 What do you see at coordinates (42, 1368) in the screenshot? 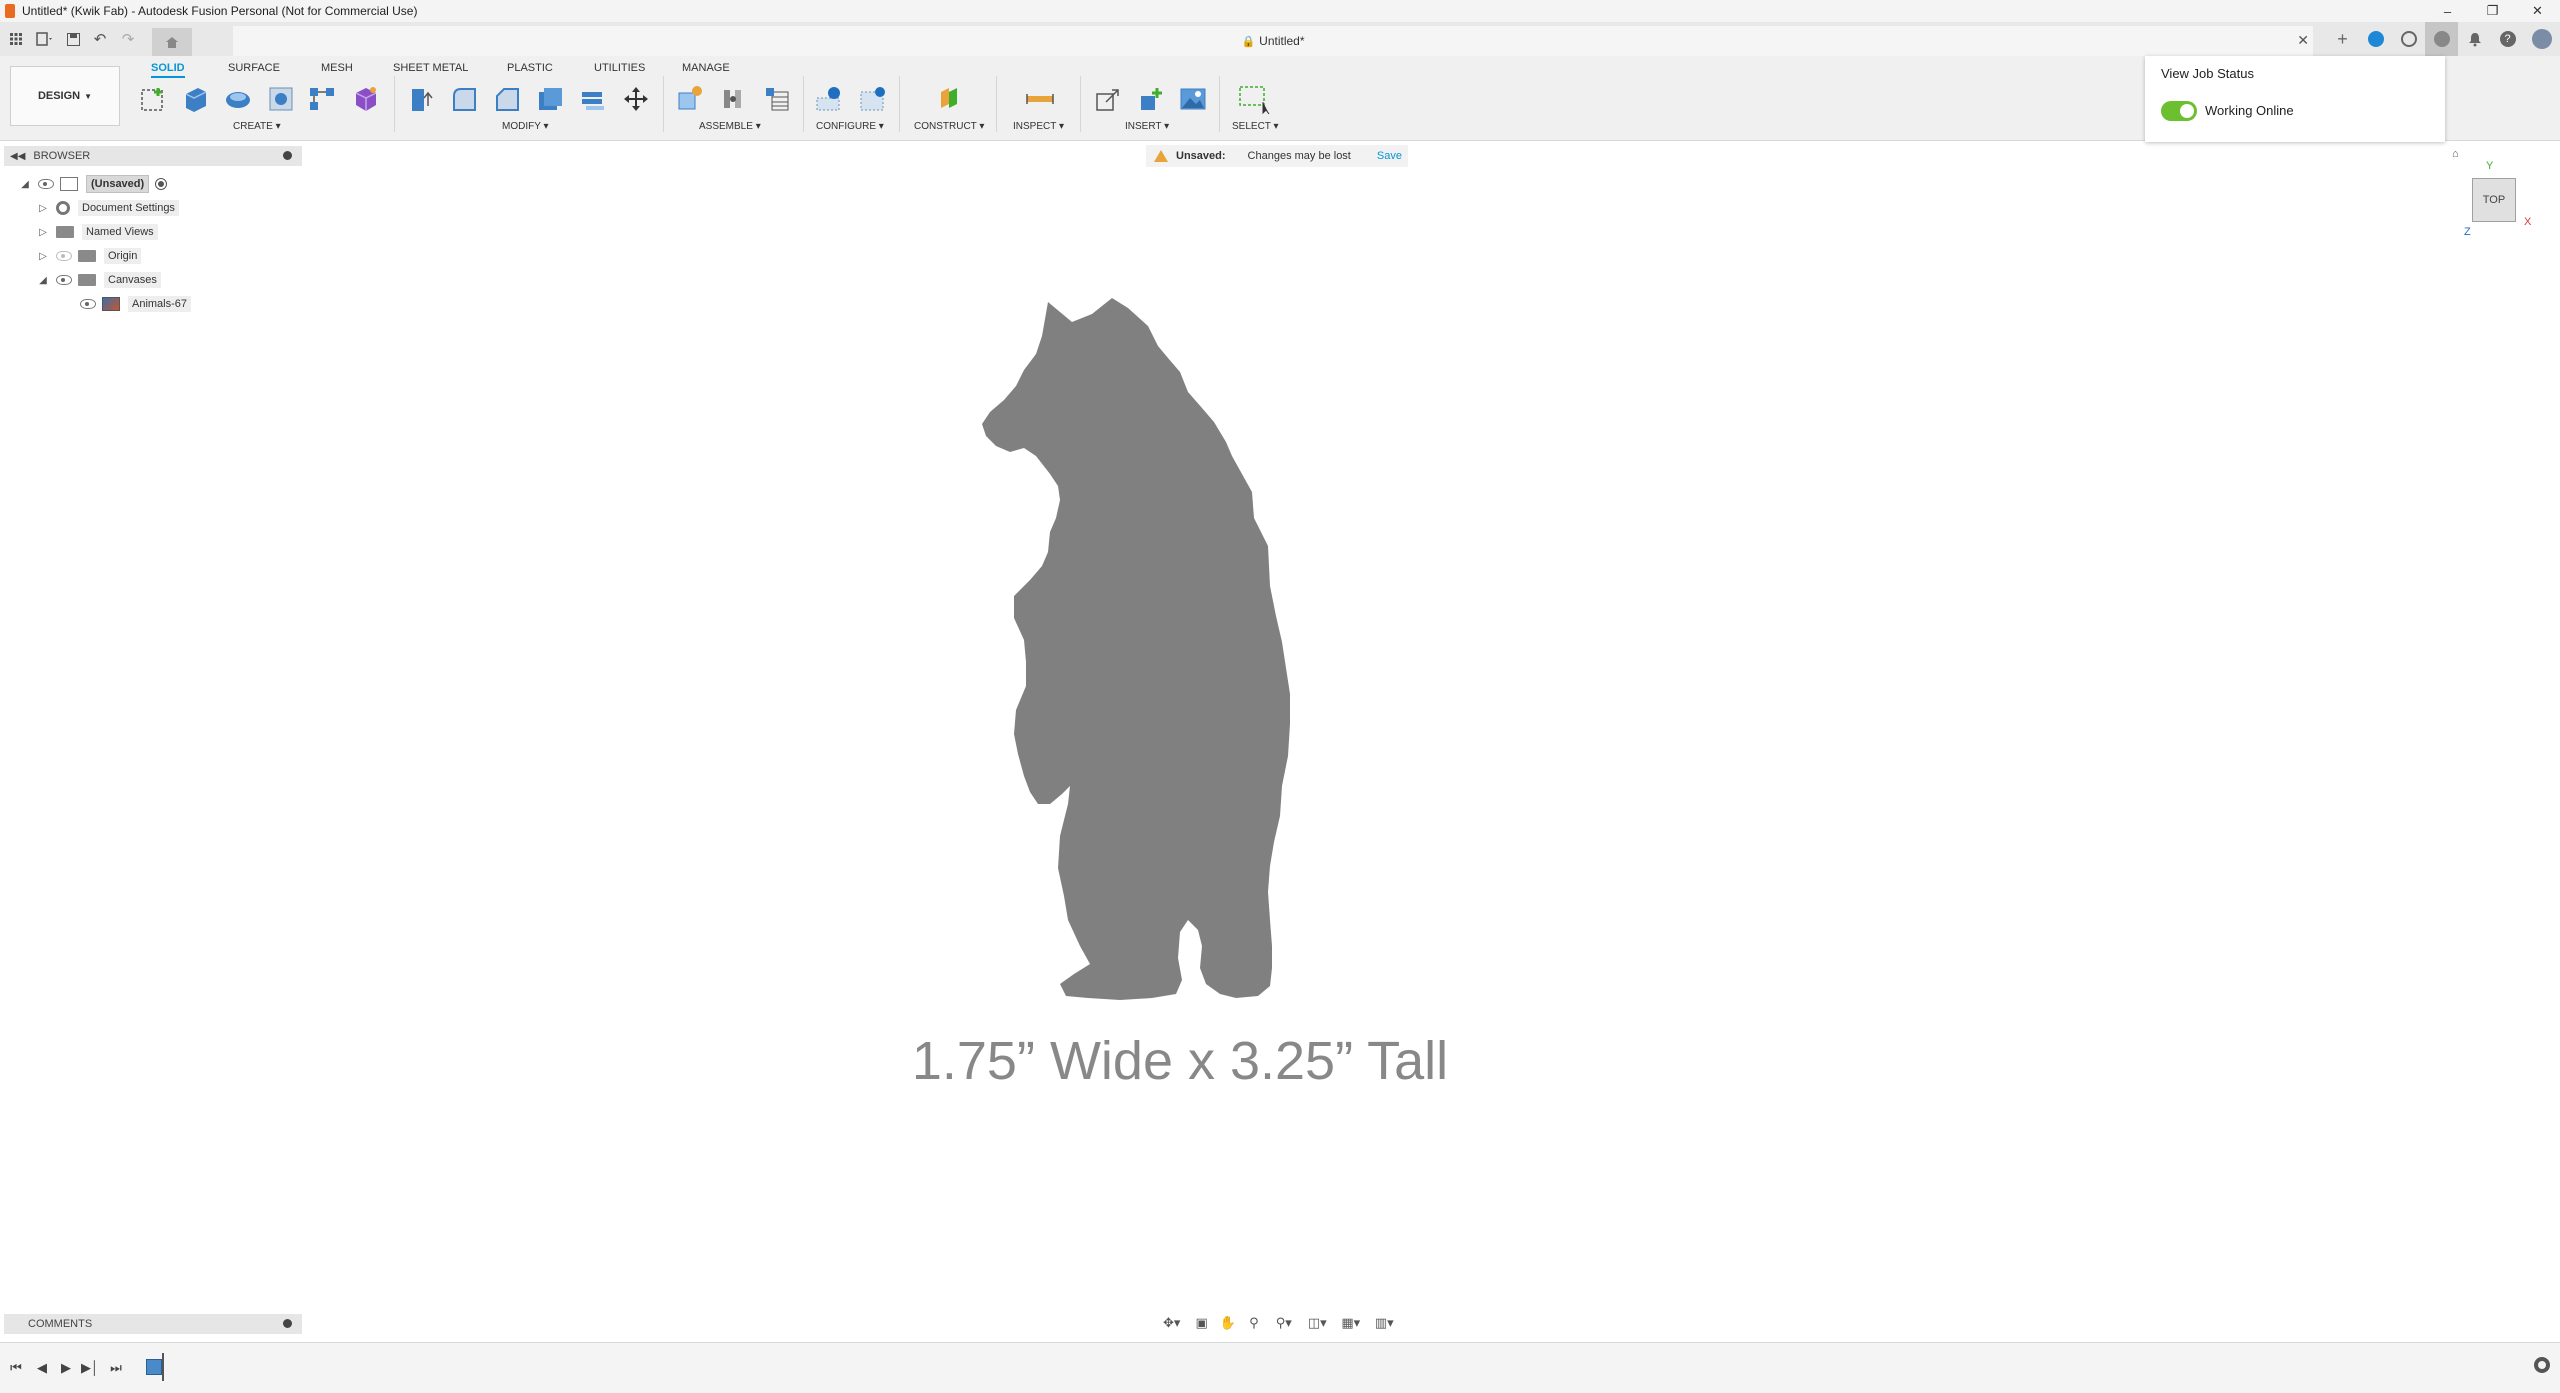
I see `timeline-previous-icon: ◀` at bounding box center [42, 1368].